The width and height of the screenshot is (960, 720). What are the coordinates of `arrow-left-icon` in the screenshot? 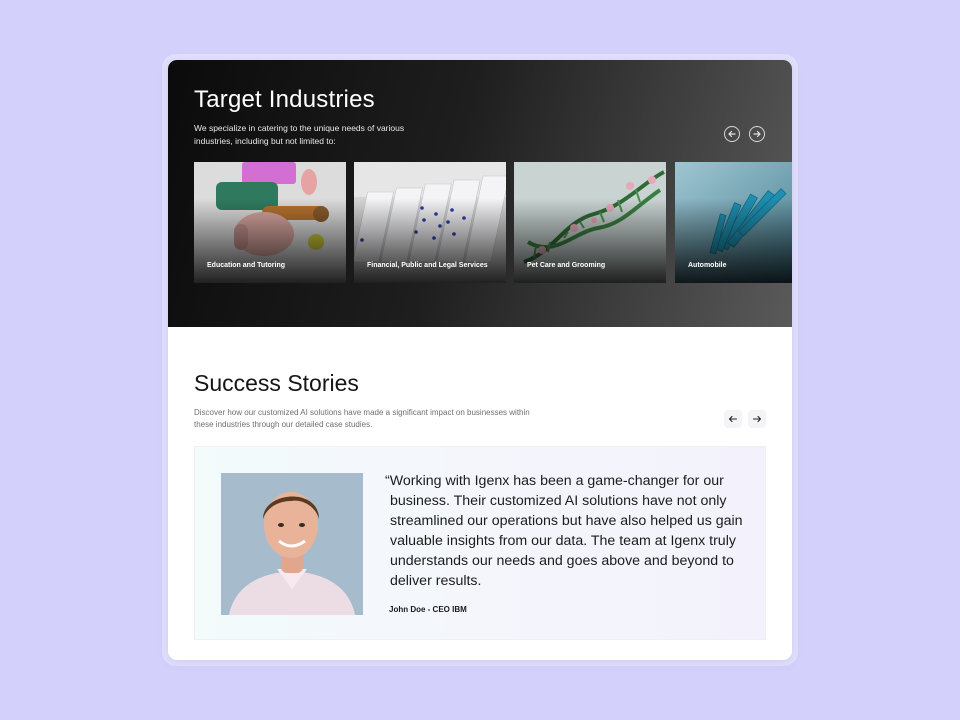 It's located at (733, 419).